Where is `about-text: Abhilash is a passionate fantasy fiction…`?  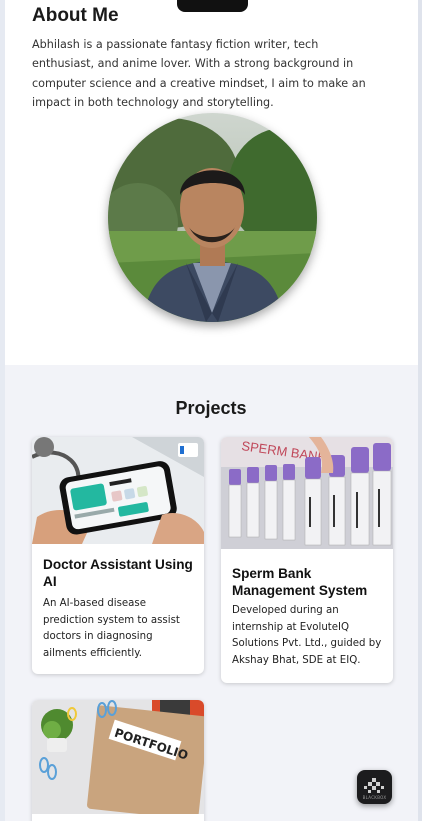 about-text: Abhilash is a passionate fantasy fiction… is located at coordinates (199, 74).